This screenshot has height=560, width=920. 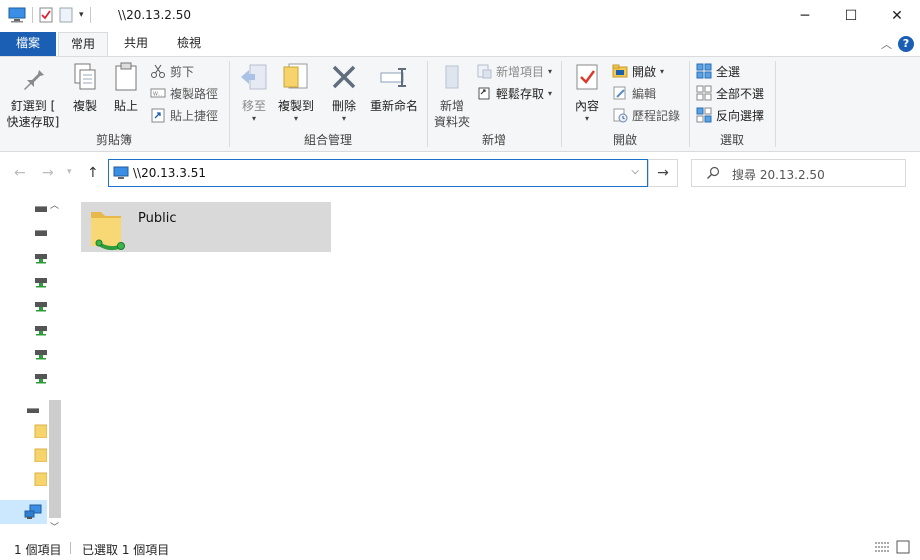 What do you see at coordinates (704, 115) in the screenshot?
I see `invert-selection-icon` at bounding box center [704, 115].